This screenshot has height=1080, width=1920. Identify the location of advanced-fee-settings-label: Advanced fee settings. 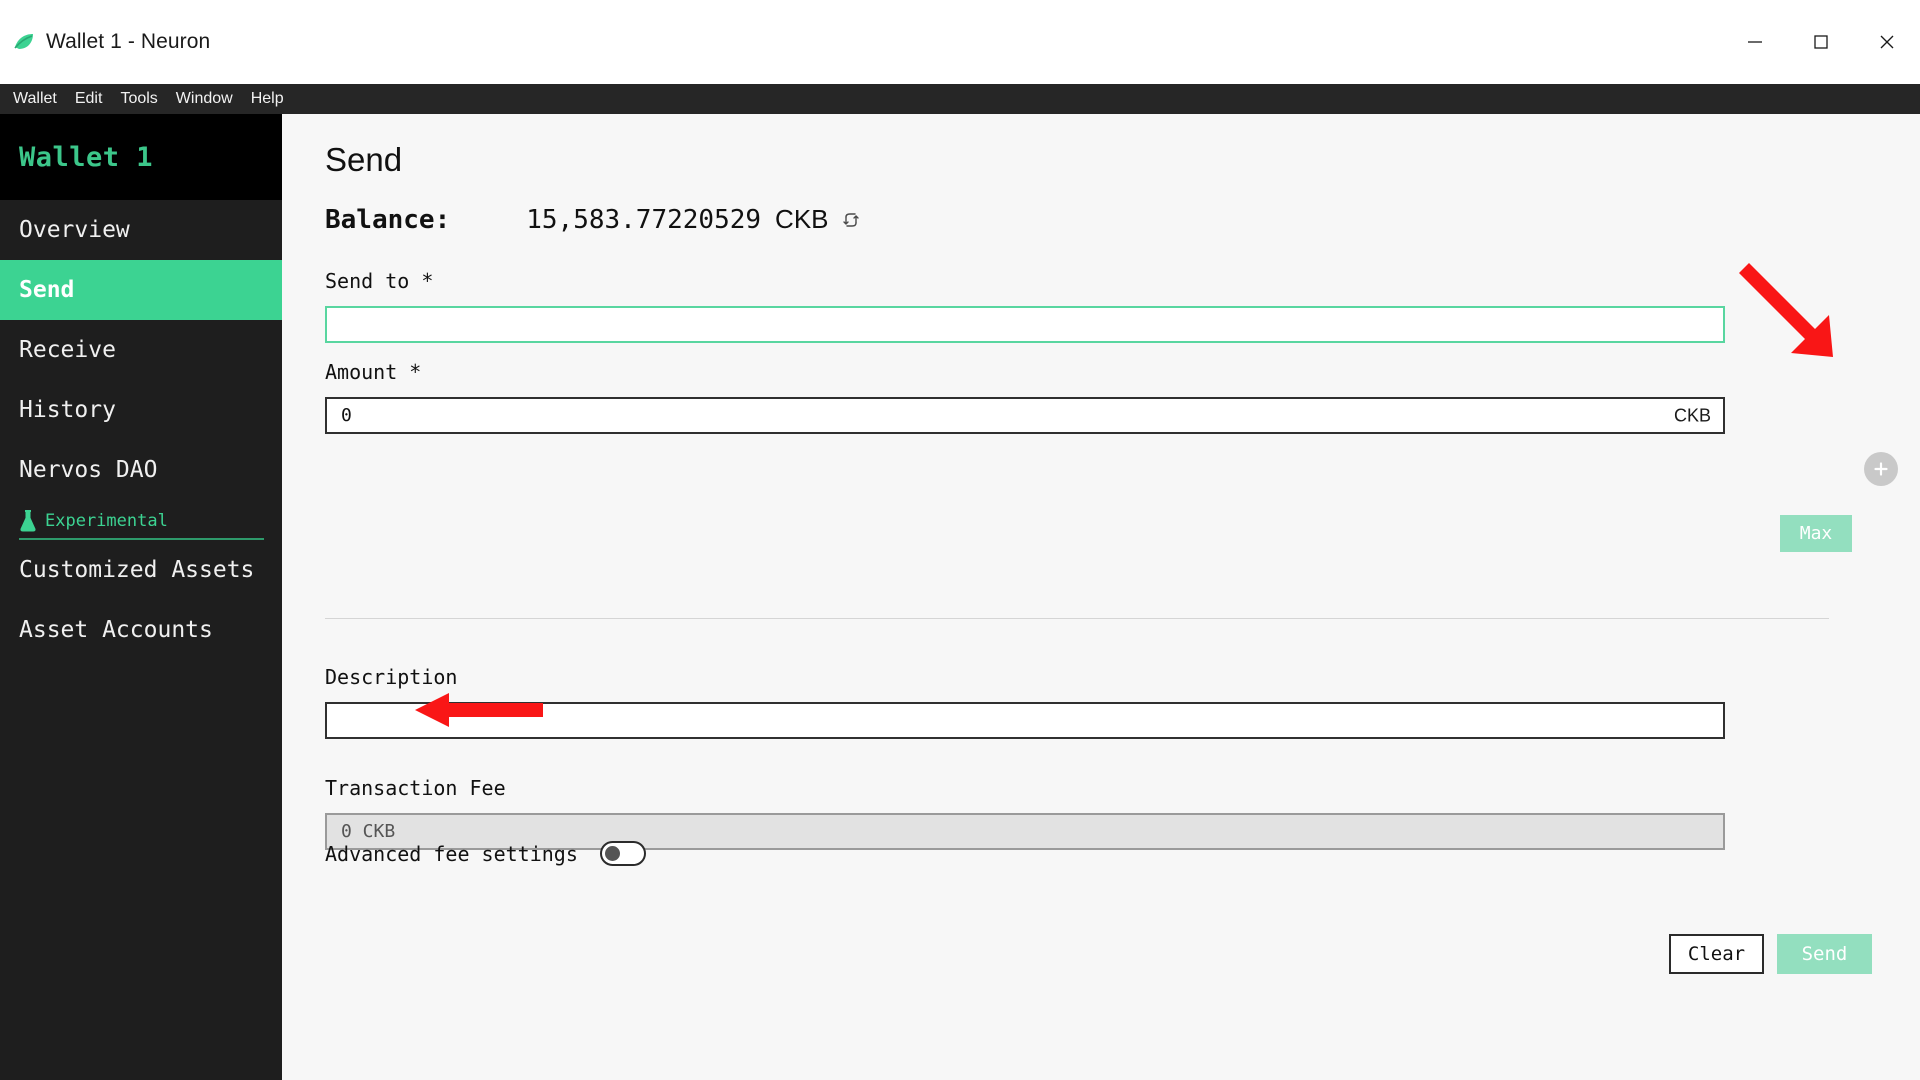
(451, 853).